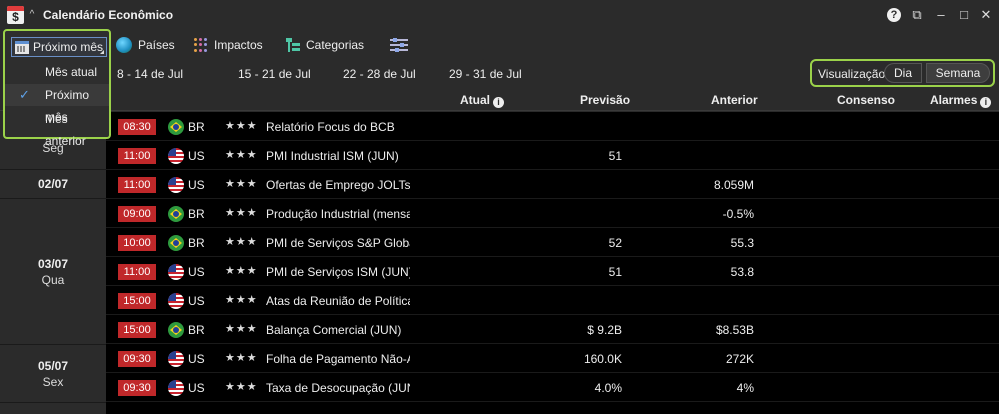 This screenshot has width=999, height=414. I want to click on date-label: 03/07, so click(53, 263).